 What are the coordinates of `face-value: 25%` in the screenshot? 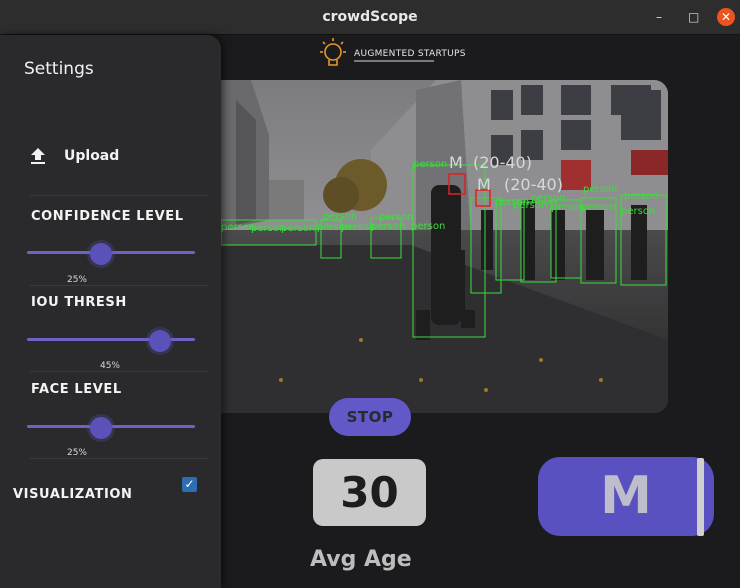 It's located at (76, 453).